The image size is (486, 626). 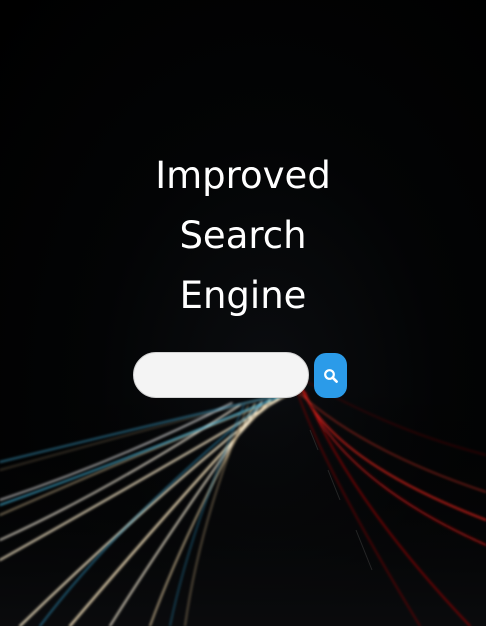 I want to click on search-button, so click(x=330, y=375).